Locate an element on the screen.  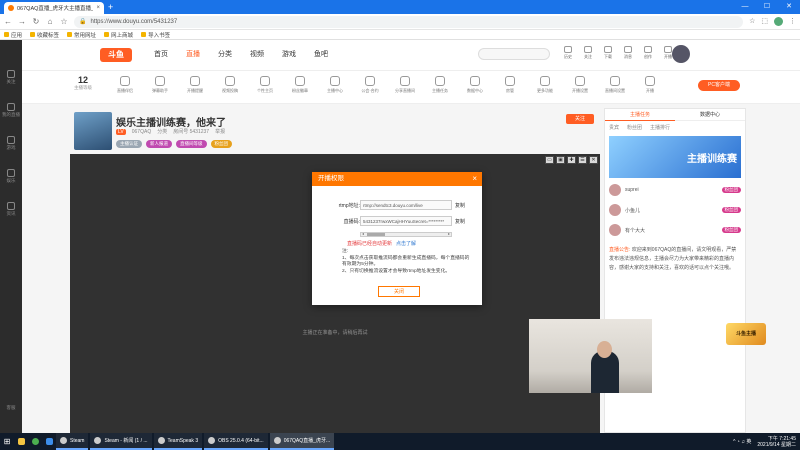
sidebar-item-games: 游戏 is located at coordinates (11, 143).